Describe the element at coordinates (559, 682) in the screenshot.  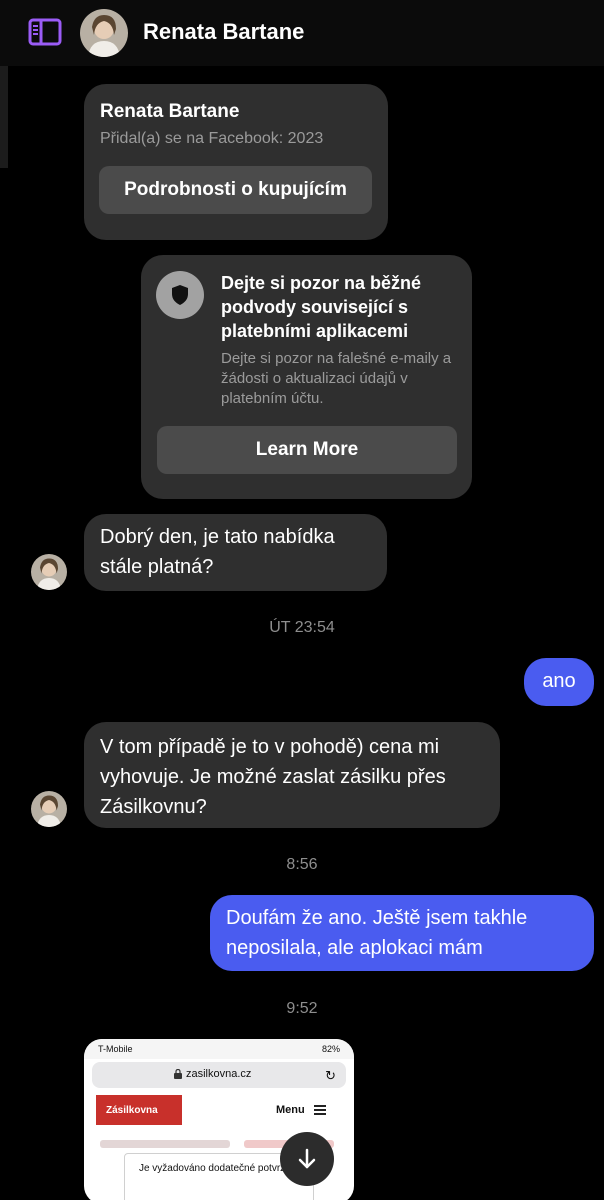
I see `outgoing-message: ano` at that location.